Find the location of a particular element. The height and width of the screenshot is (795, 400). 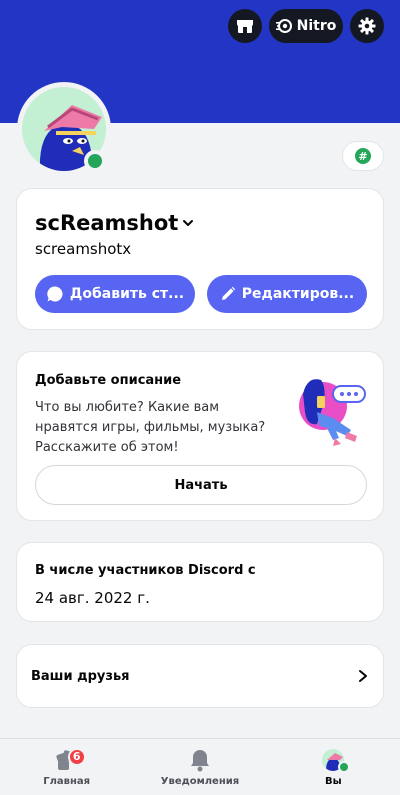

home-notification-badge: 6 is located at coordinates (76, 756).